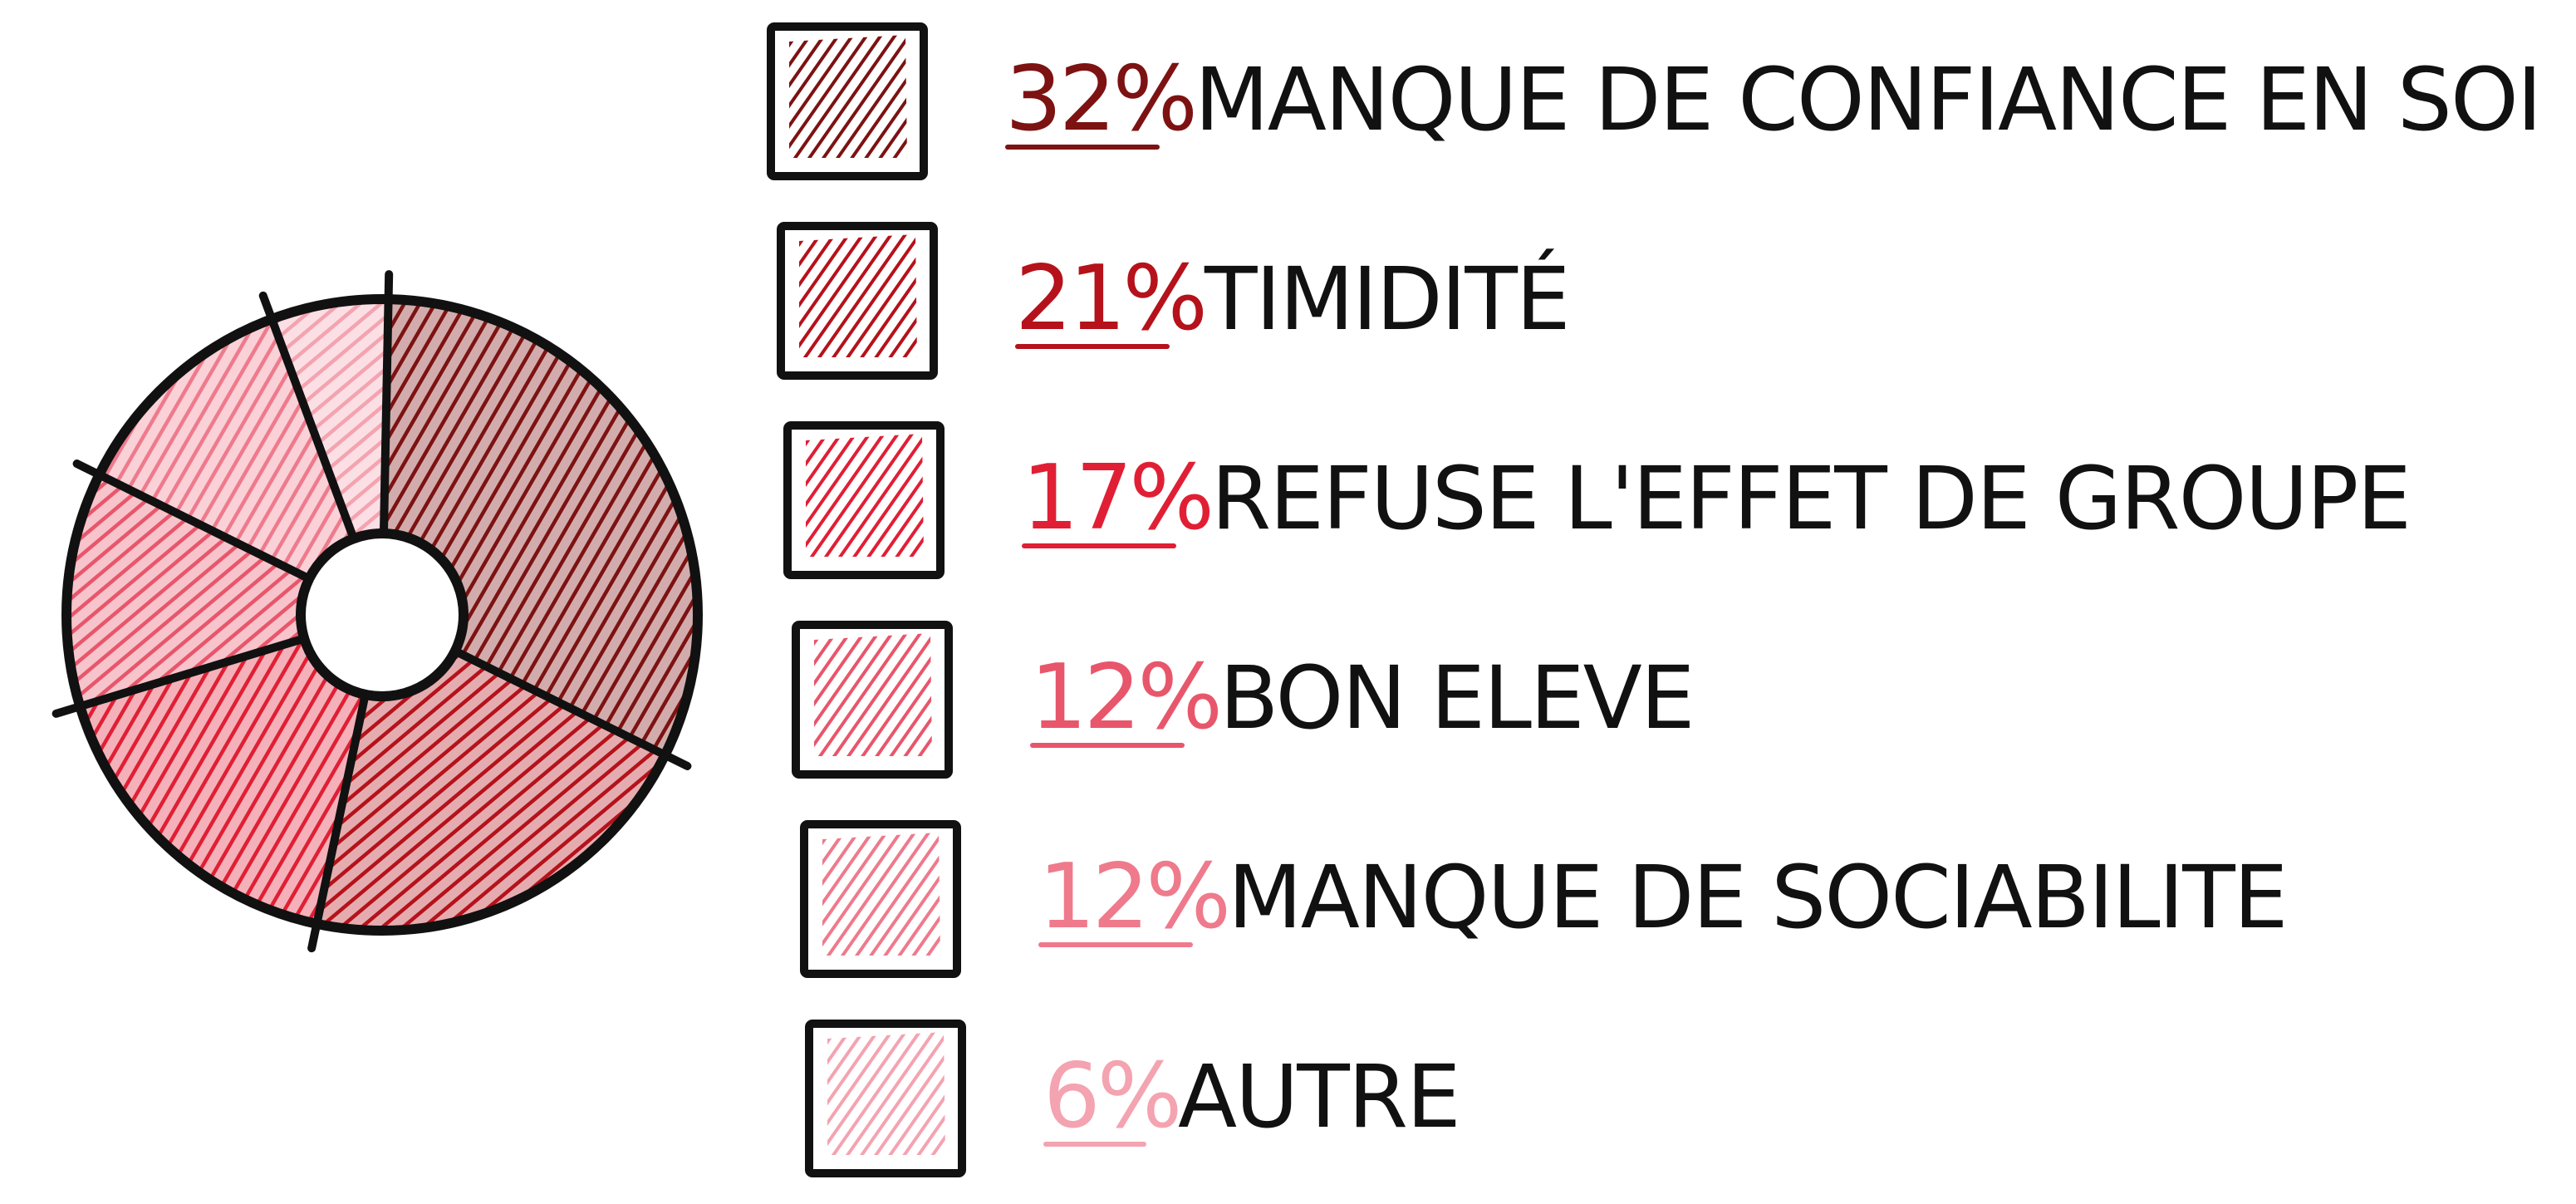  I want to click on legend-item: 21% TIMIDITÉ, so click(1671, 299).